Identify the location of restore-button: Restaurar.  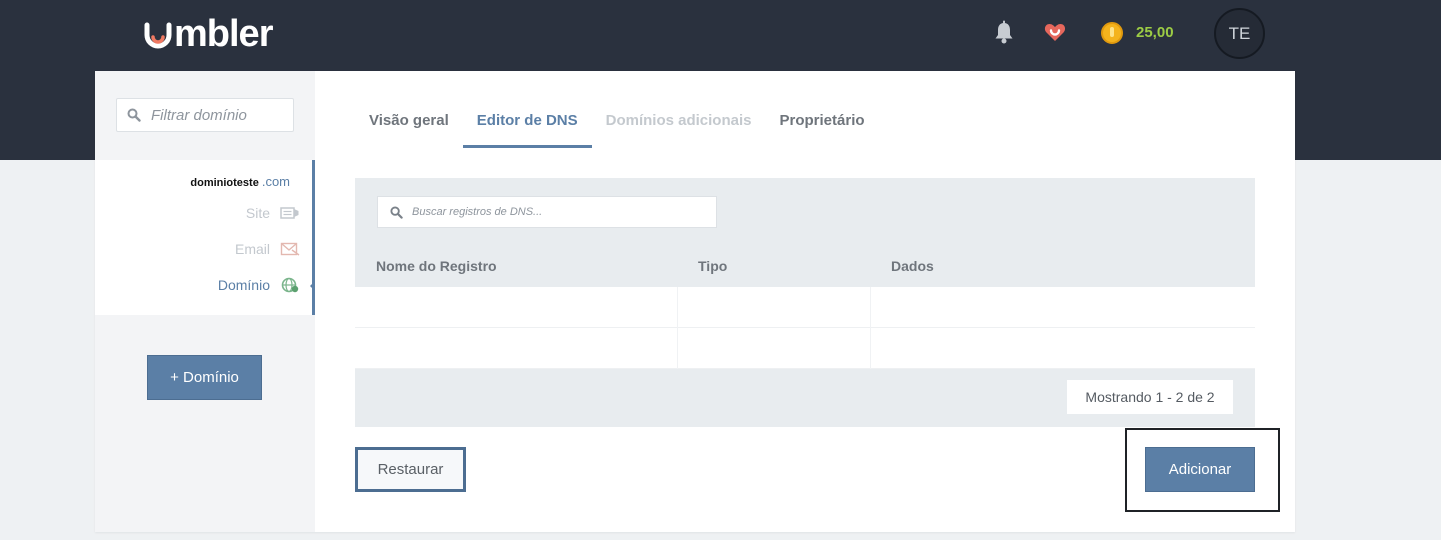
(410, 469).